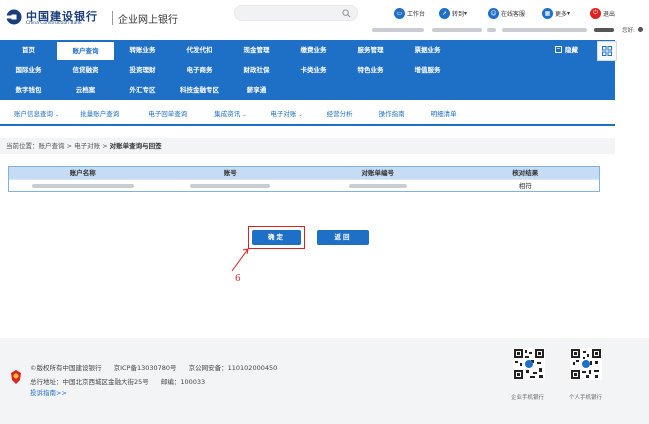 The height and width of the screenshot is (424, 649). What do you see at coordinates (54, 23) in the screenshot?
I see `bank-name-en: China Construction Bank` at bounding box center [54, 23].